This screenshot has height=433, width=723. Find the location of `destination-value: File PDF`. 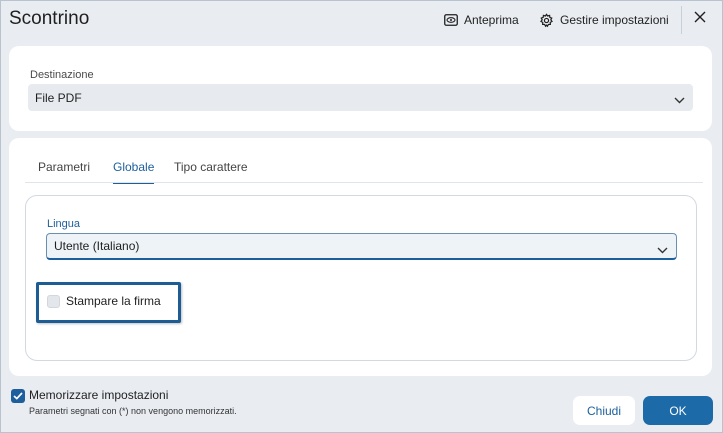

destination-value: File PDF is located at coordinates (58, 97).